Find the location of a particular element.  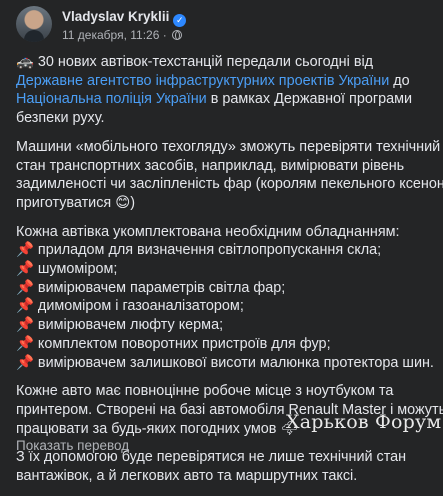

equipment-item-text: димоміром і газоаналізатором; is located at coordinates (140, 306).